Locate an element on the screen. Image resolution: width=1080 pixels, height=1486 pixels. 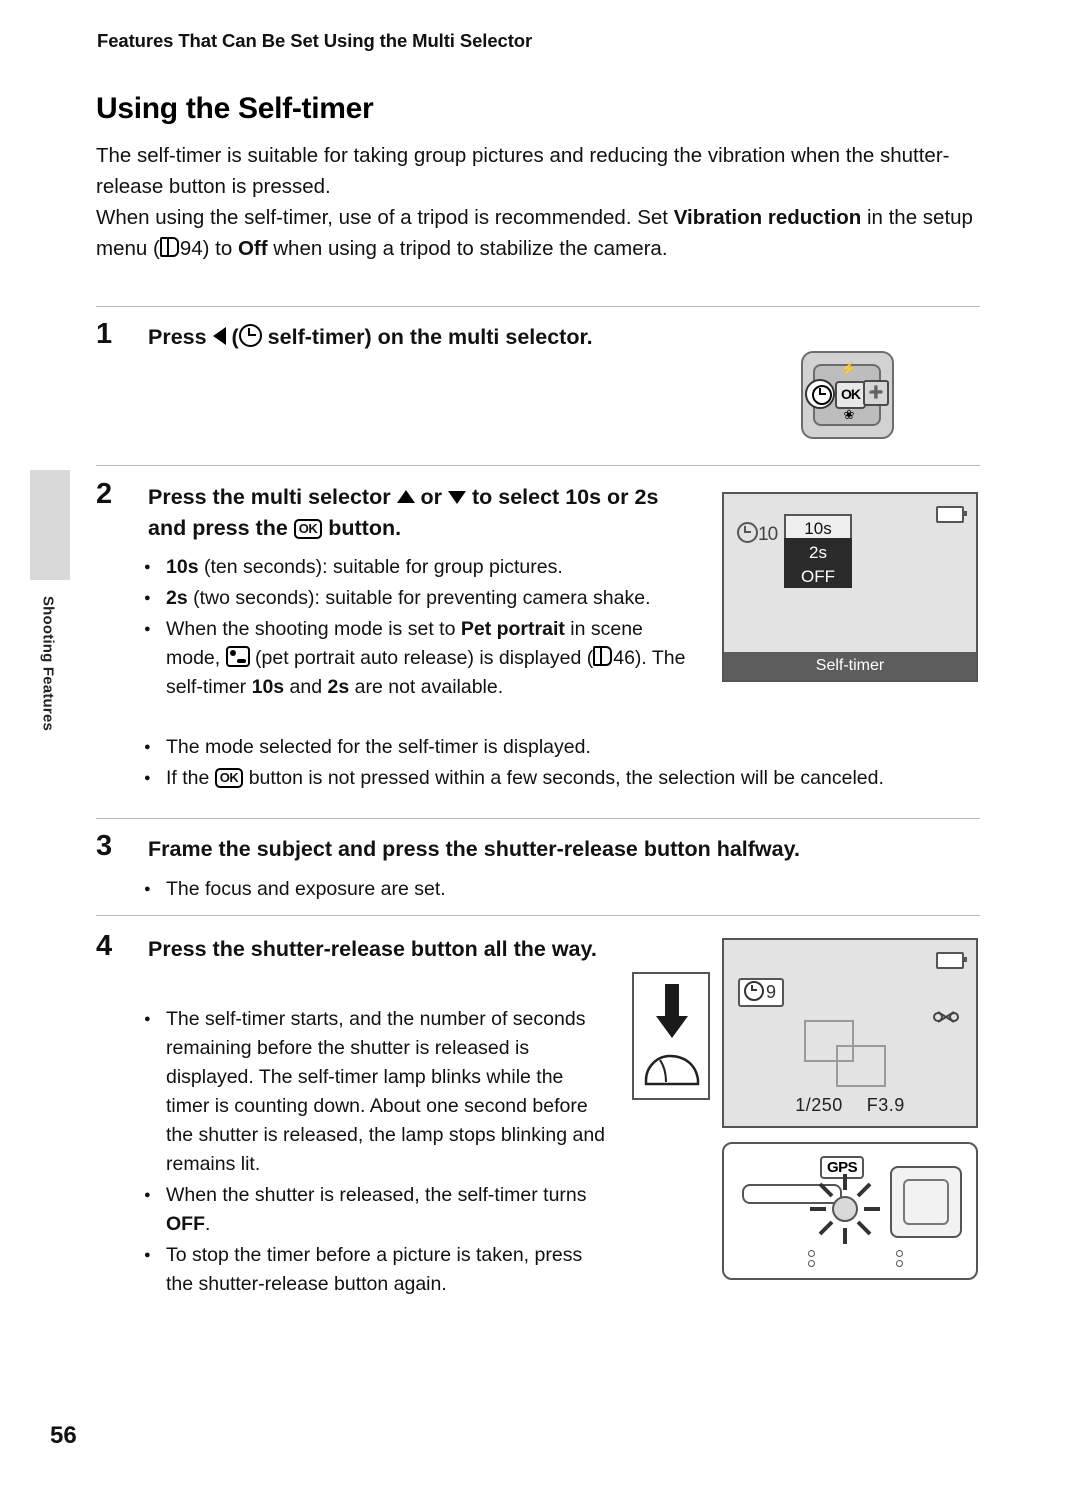
side-tab-label: Shooting Features is located at coordinates (48, 663).